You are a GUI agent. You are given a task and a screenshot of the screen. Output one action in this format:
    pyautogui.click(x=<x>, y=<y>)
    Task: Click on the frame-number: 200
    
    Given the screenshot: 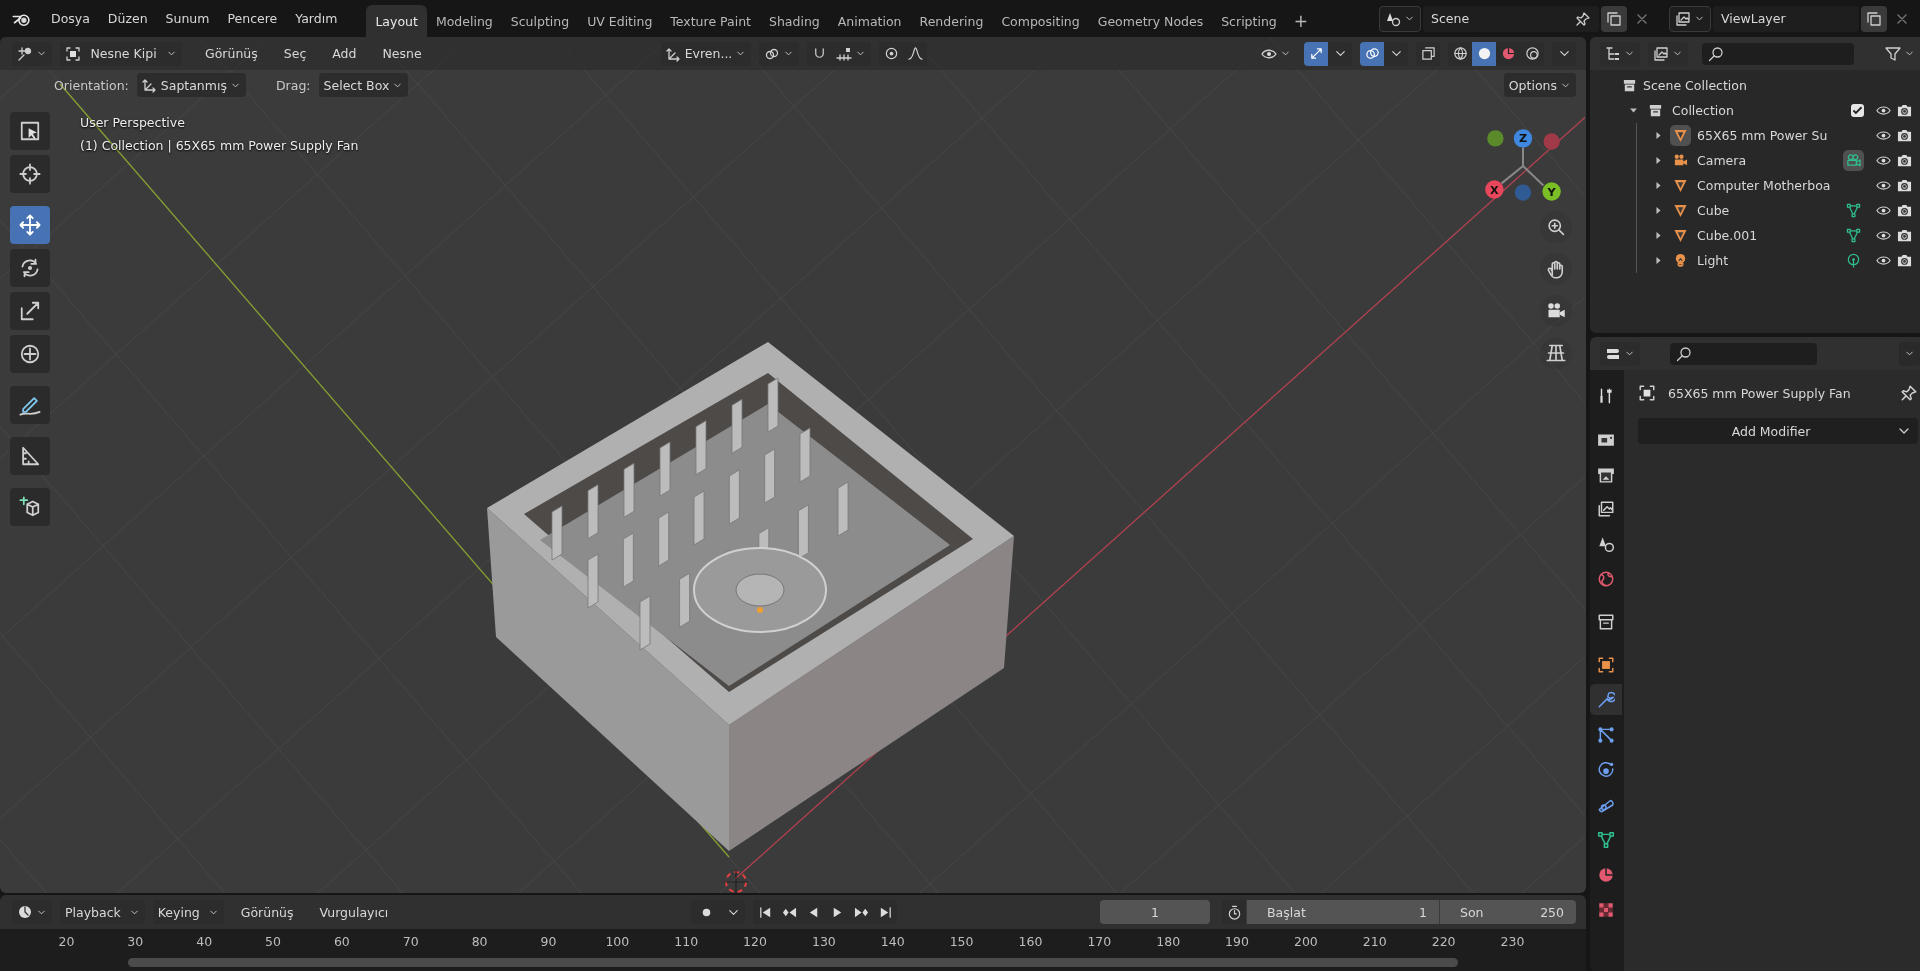 What is the action you would take?
    pyautogui.click(x=1305, y=941)
    